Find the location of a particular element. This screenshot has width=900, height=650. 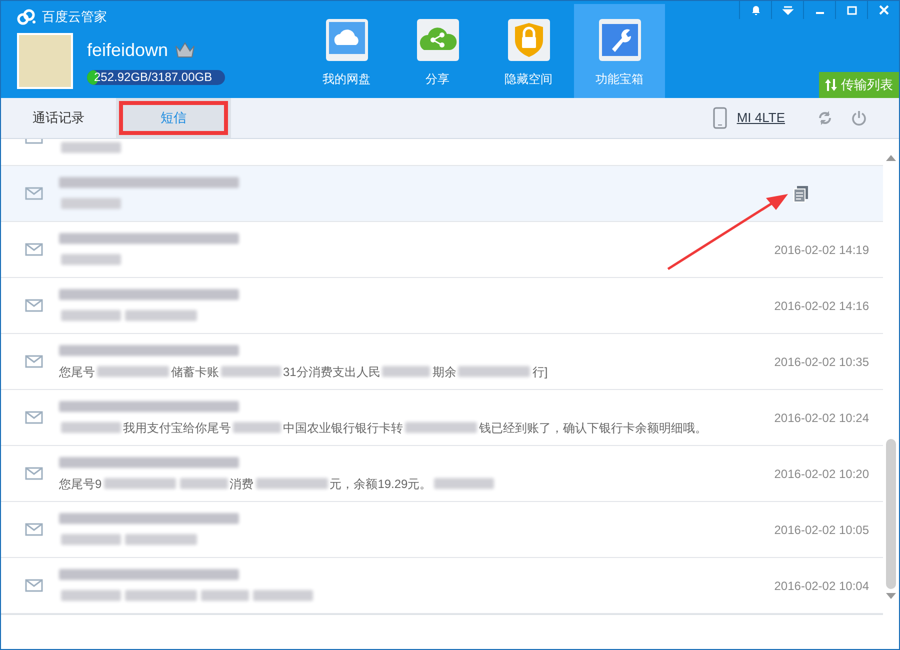

message-date: 2016-02-02 10:20 is located at coordinates (821, 474).